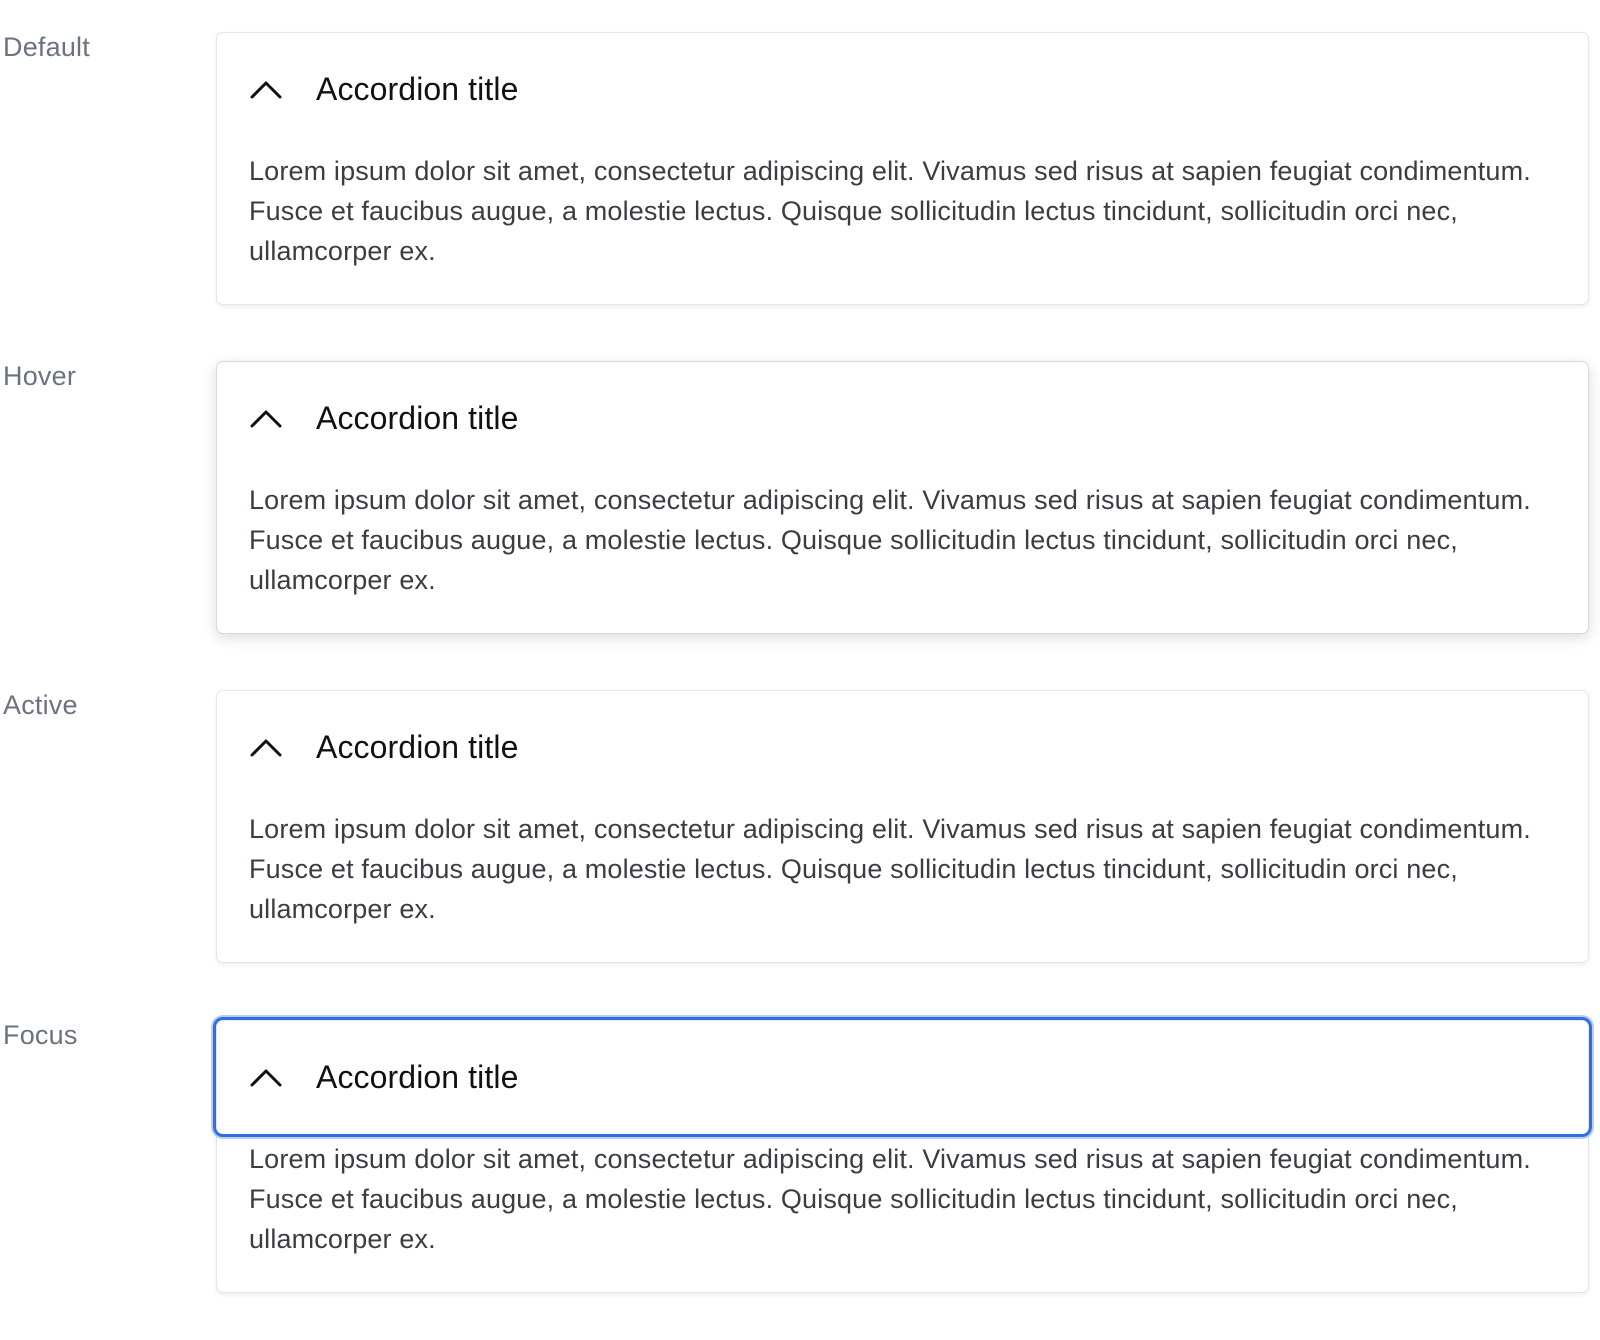 The height and width of the screenshot is (1340, 1600). Describe the element at coordinates (40, 705) in the screenshot. I see `state-label: Active` at that location.